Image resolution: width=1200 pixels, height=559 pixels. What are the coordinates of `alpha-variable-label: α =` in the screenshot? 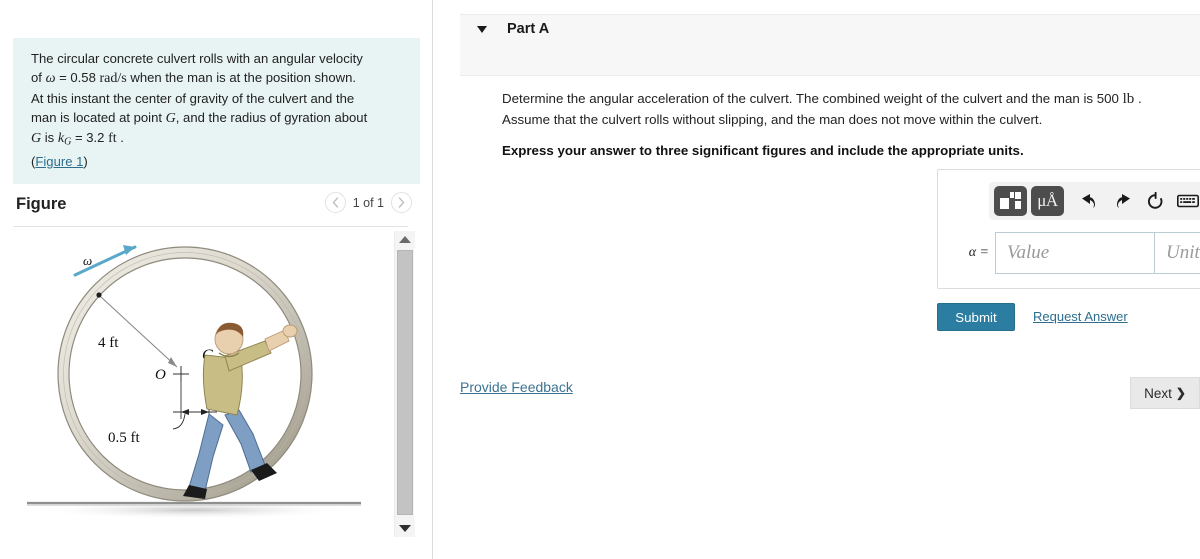 It's located at (978, 252).